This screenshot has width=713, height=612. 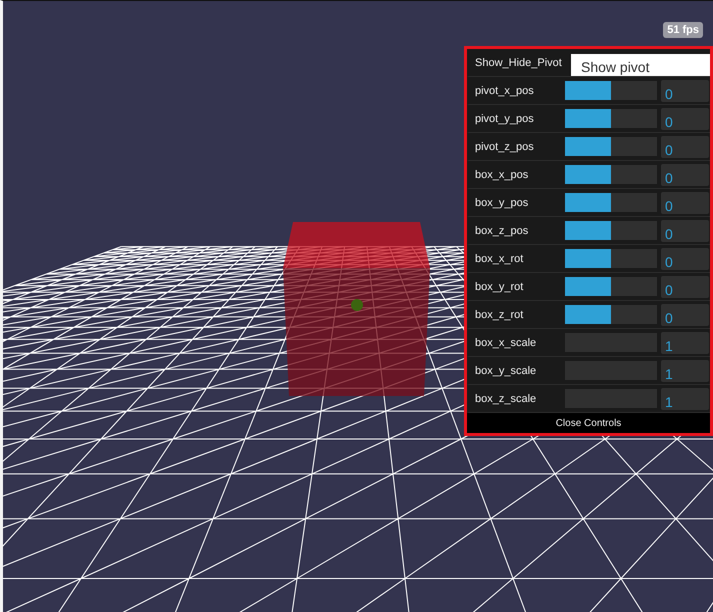 I want to click on control-label: box_y_scale, so click(x=506, y=370).